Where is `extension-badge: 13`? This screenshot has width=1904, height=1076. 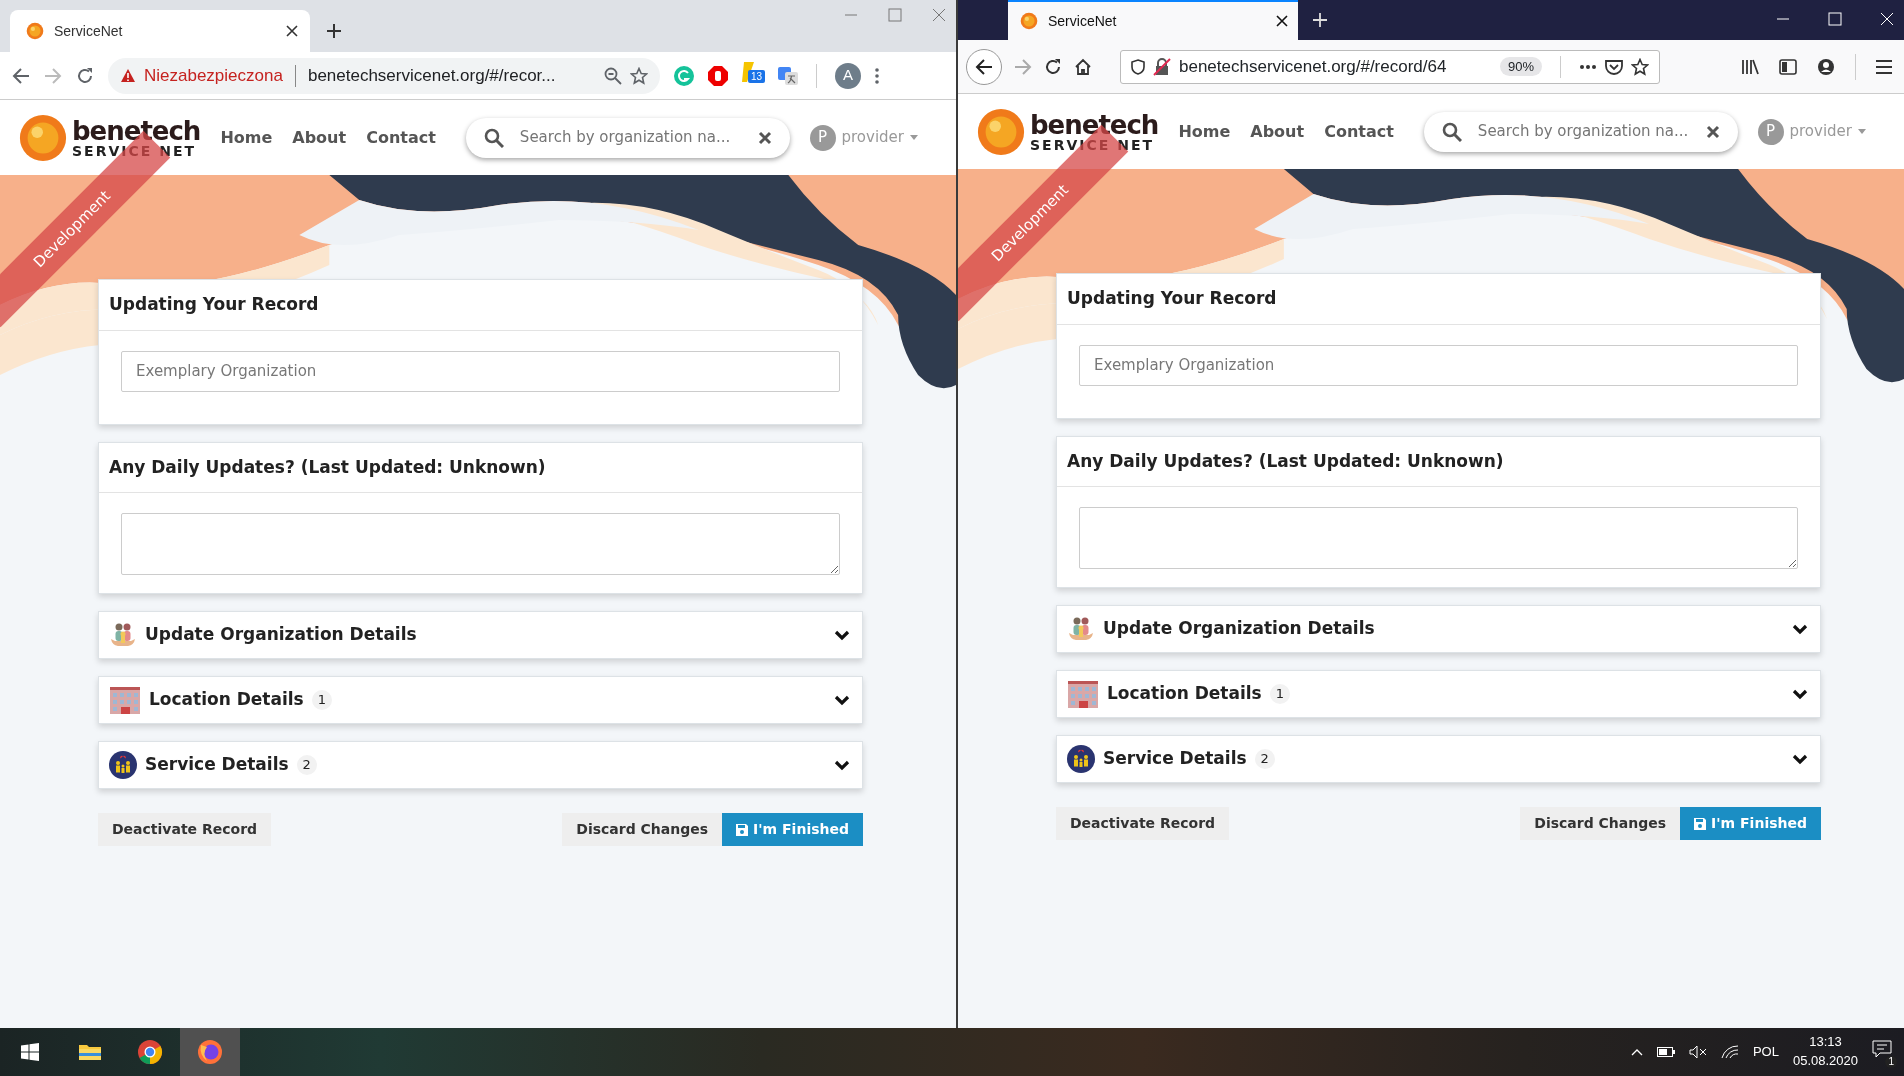 extension-badge: 13 is located at coordinates (757, 76).